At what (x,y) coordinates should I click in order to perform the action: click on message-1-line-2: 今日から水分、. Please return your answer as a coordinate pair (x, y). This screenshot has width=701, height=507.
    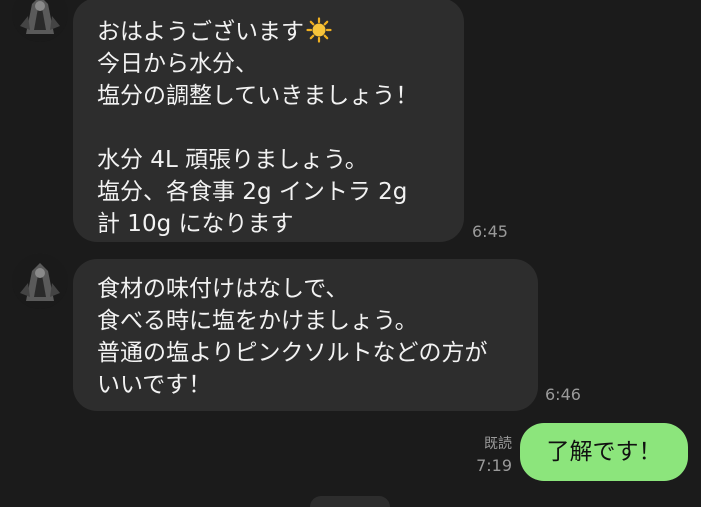
    Looking at the image, I should click on (177, 64).